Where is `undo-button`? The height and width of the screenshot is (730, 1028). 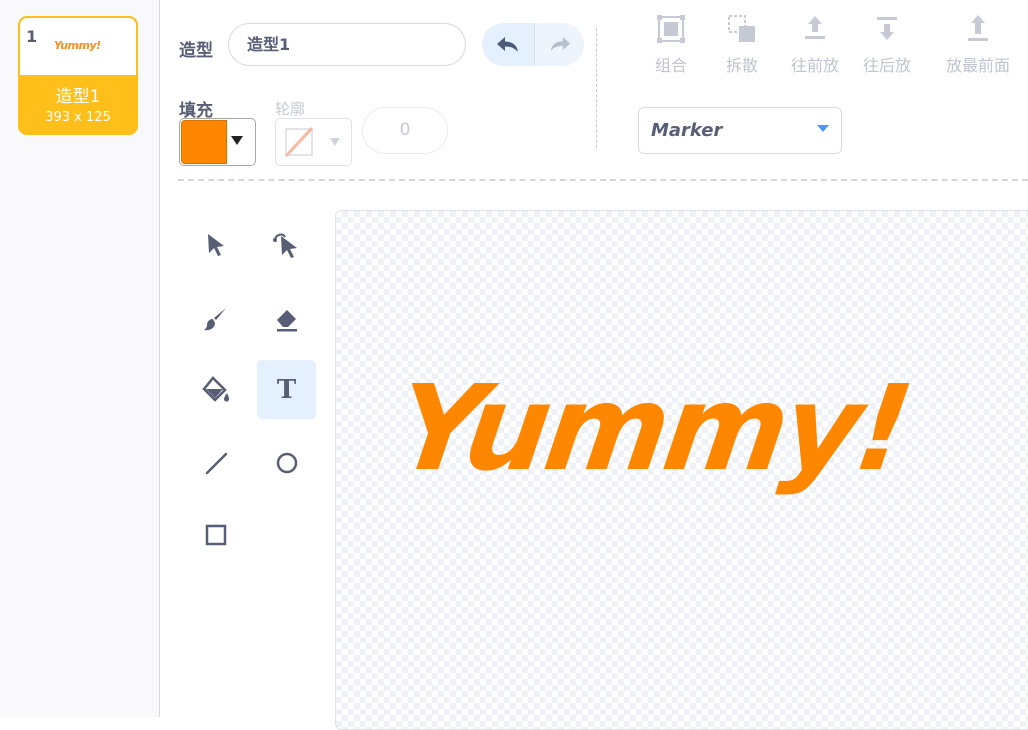 undo-button is located at coordinates (508, 44).